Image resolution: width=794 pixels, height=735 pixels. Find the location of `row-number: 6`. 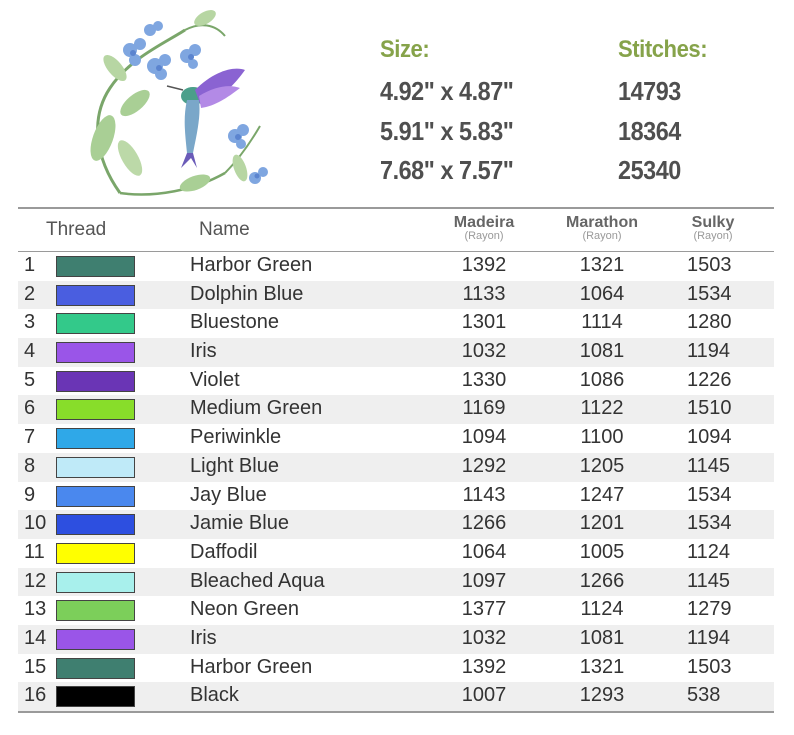

row-number: 6 is located at coordinates (30, 408).